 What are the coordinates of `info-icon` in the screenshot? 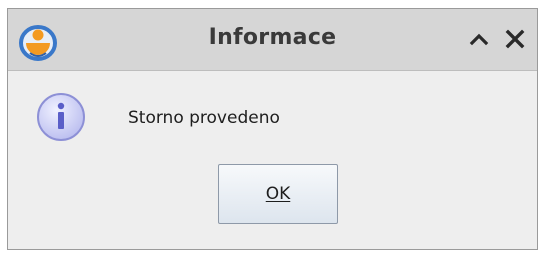 It's located at (61, 117).